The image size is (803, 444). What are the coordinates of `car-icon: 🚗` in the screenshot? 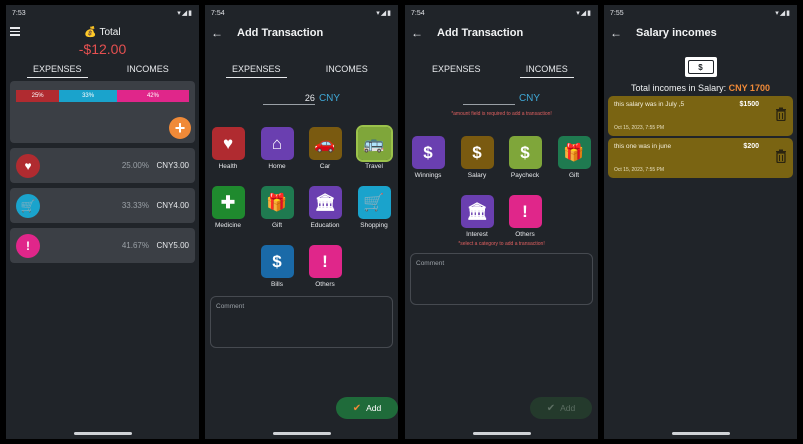 It's located at (325, 143).